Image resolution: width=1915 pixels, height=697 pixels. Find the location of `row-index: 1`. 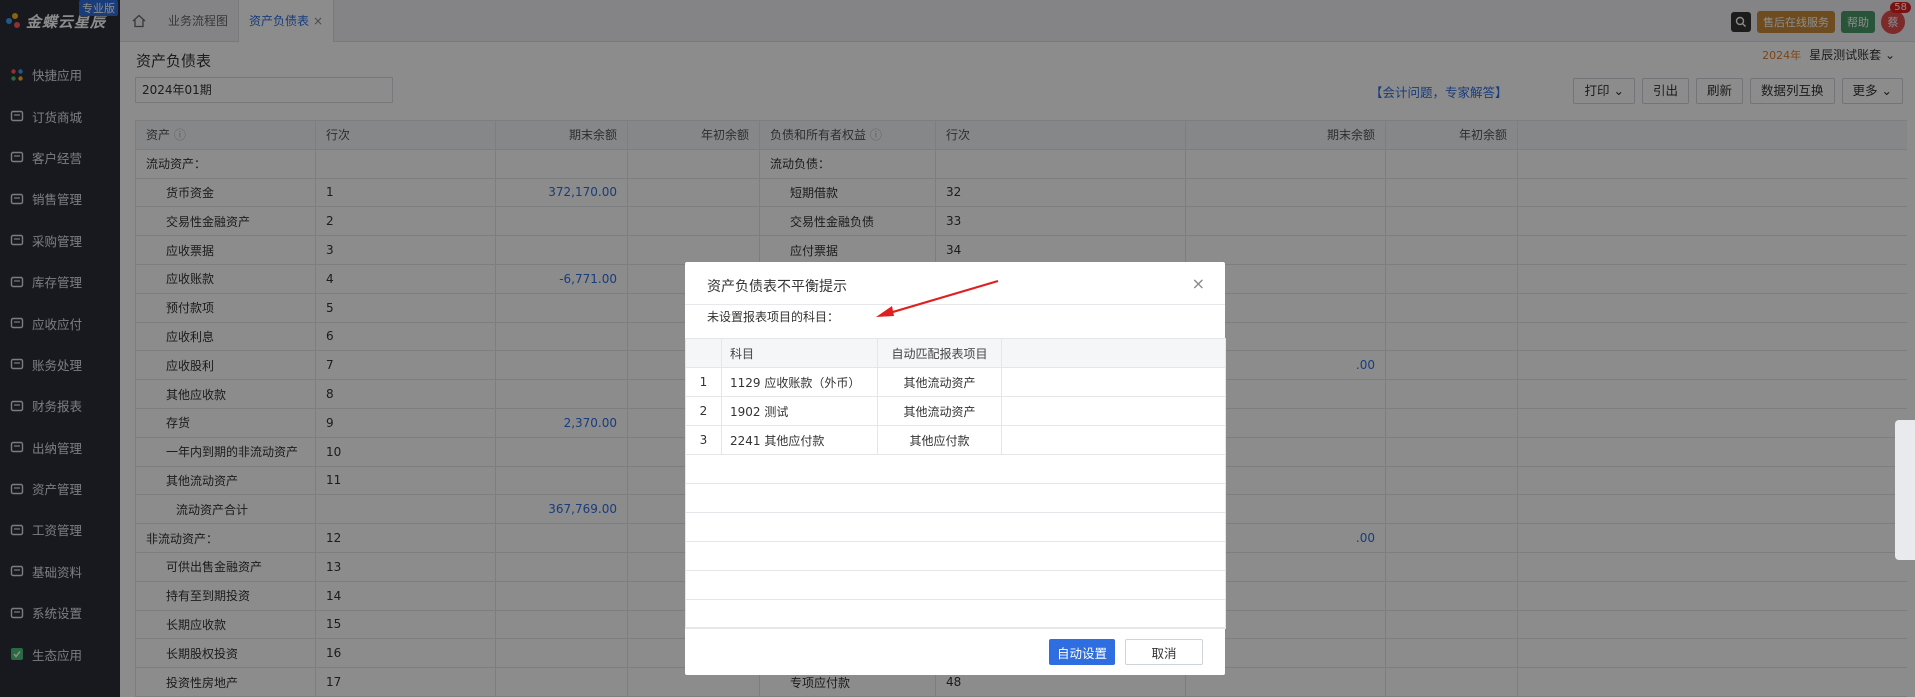

row-index: 1 is located at coordinates (703, 382).